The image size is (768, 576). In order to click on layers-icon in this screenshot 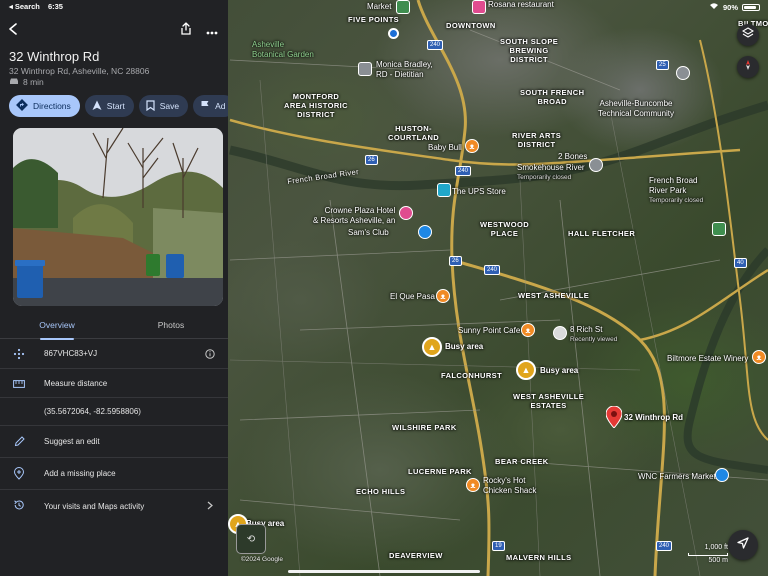, I will do `click(748, 35)`.